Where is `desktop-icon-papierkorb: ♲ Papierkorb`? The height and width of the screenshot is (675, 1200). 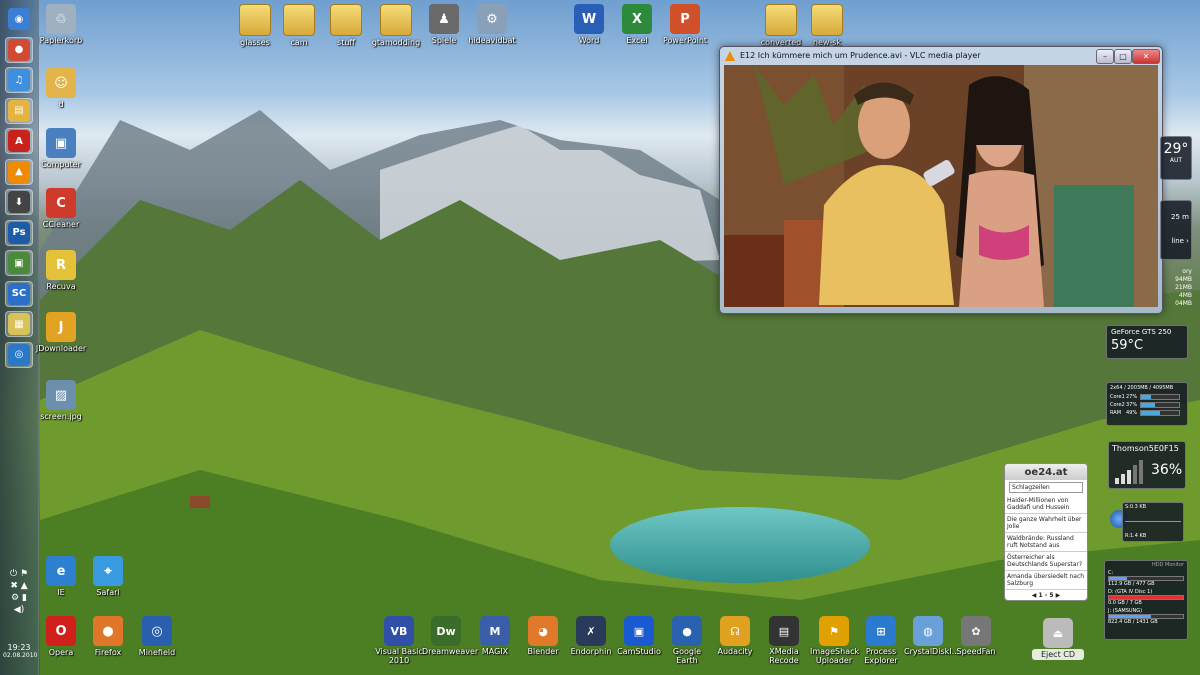 desktop-icon-papierkorb: ♲ Papierkorb is located at coordinates (61, 24).